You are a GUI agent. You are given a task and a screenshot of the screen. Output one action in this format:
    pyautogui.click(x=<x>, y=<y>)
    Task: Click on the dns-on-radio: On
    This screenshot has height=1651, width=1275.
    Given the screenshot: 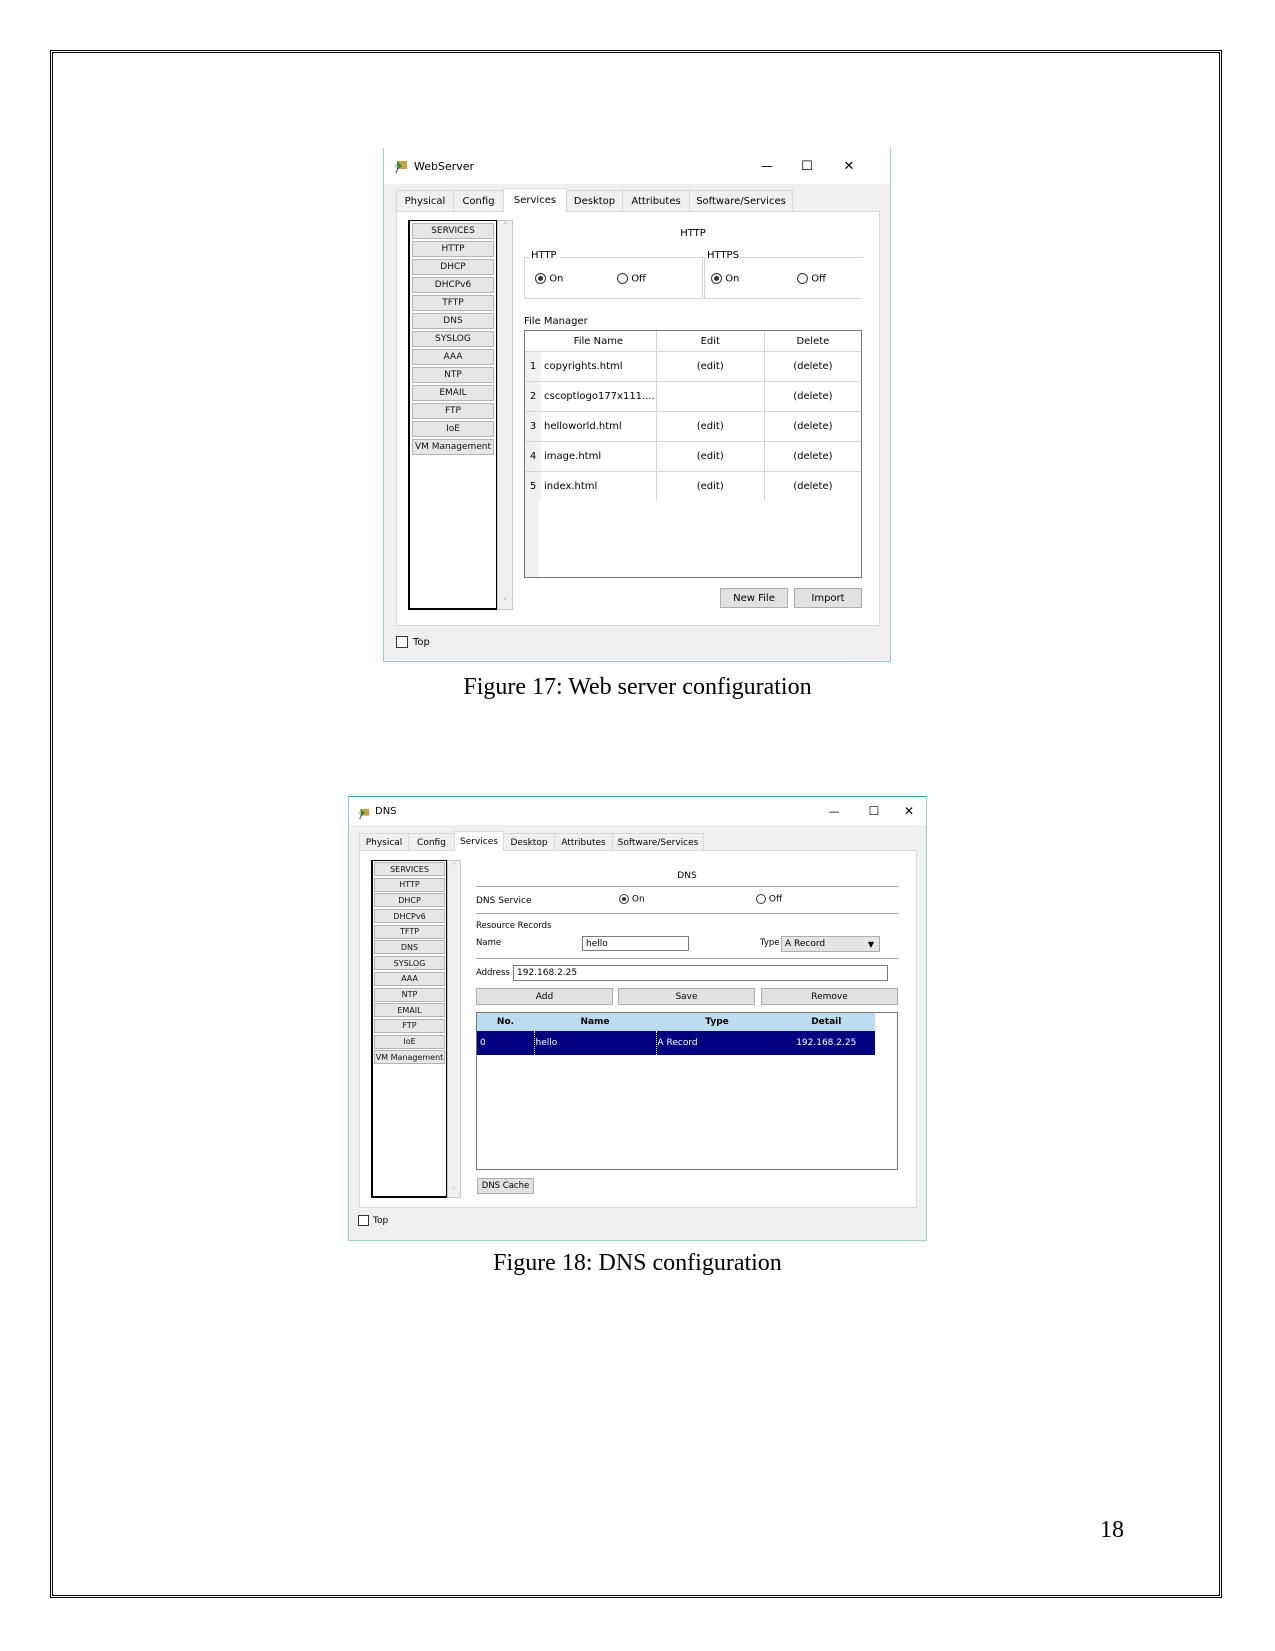 What is the action you would take?
    pyautogui.click(x=632, y=899)
    